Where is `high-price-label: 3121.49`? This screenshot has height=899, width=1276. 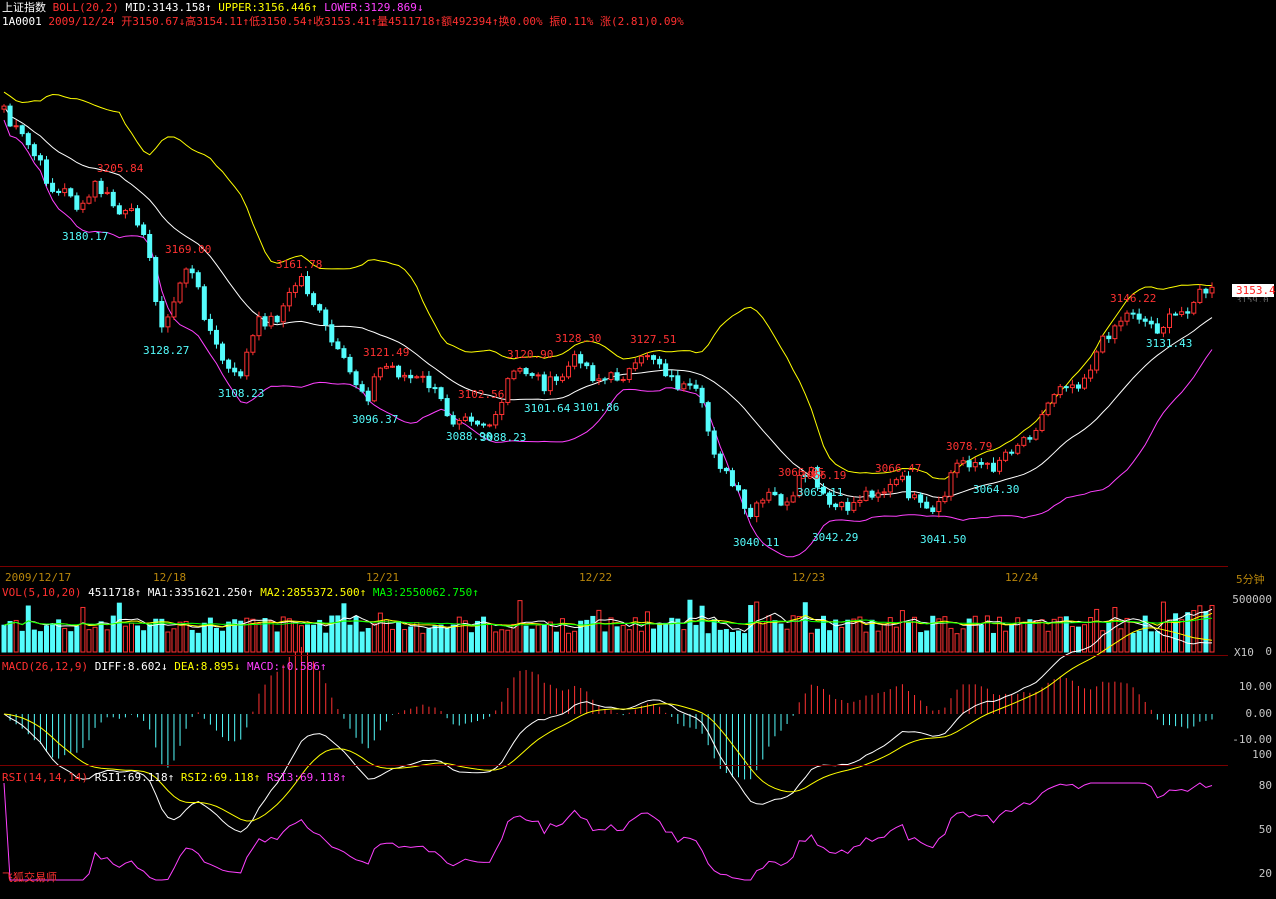
high-price-label: 3121.49 is located at coordinates (386, 352).